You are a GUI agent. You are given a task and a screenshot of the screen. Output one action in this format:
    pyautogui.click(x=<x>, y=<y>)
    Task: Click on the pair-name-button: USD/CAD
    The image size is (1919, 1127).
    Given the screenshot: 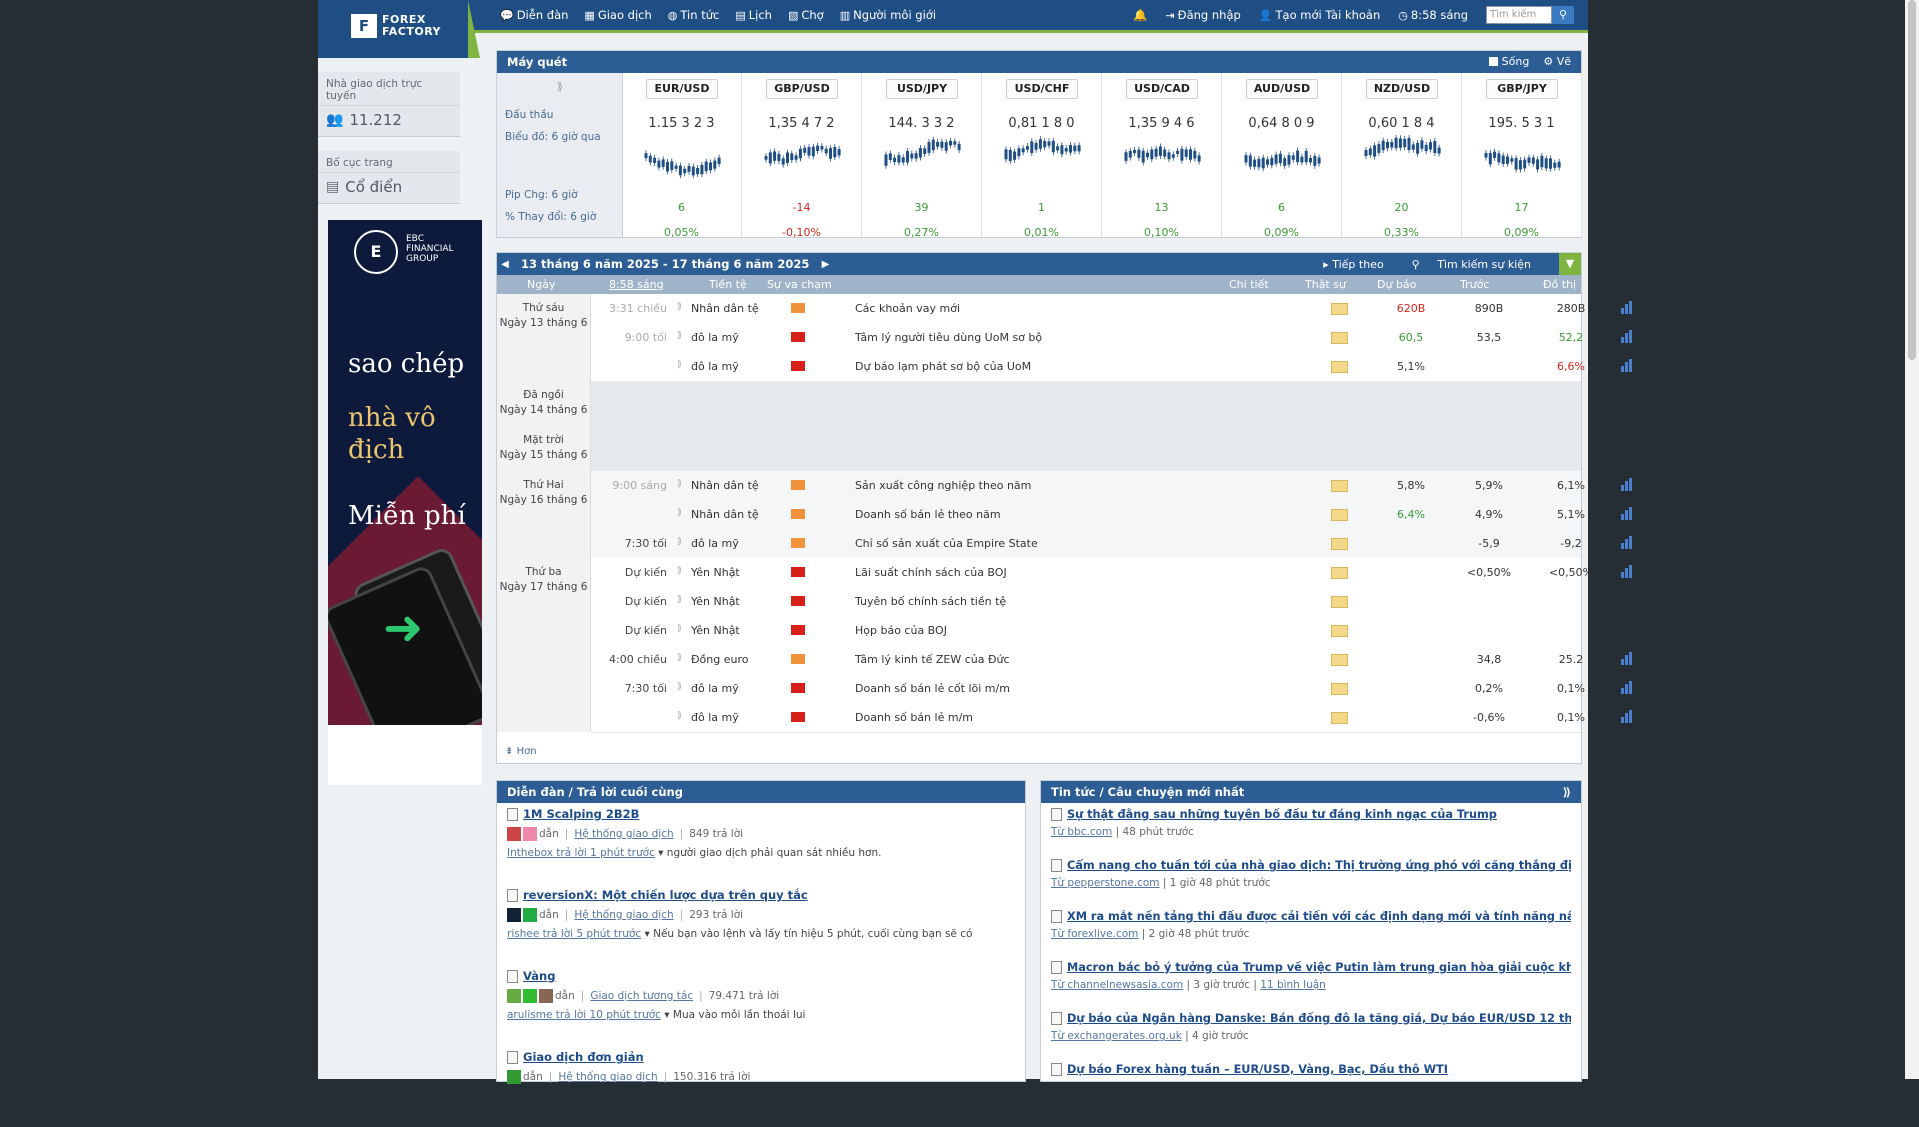 What is the action you would take?
    pyautogui.click(x=1162, y=89)
    